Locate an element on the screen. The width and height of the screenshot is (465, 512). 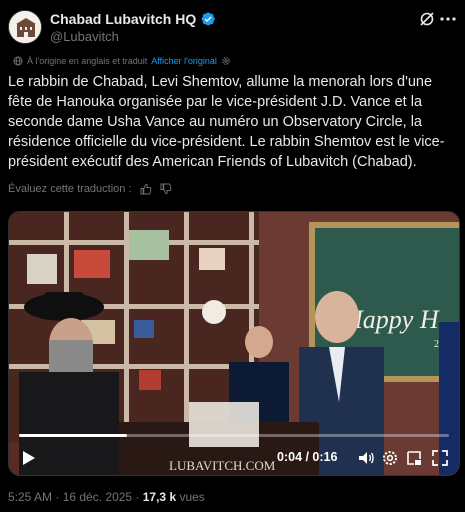
gear-icon is located at coordinates (226, 61).